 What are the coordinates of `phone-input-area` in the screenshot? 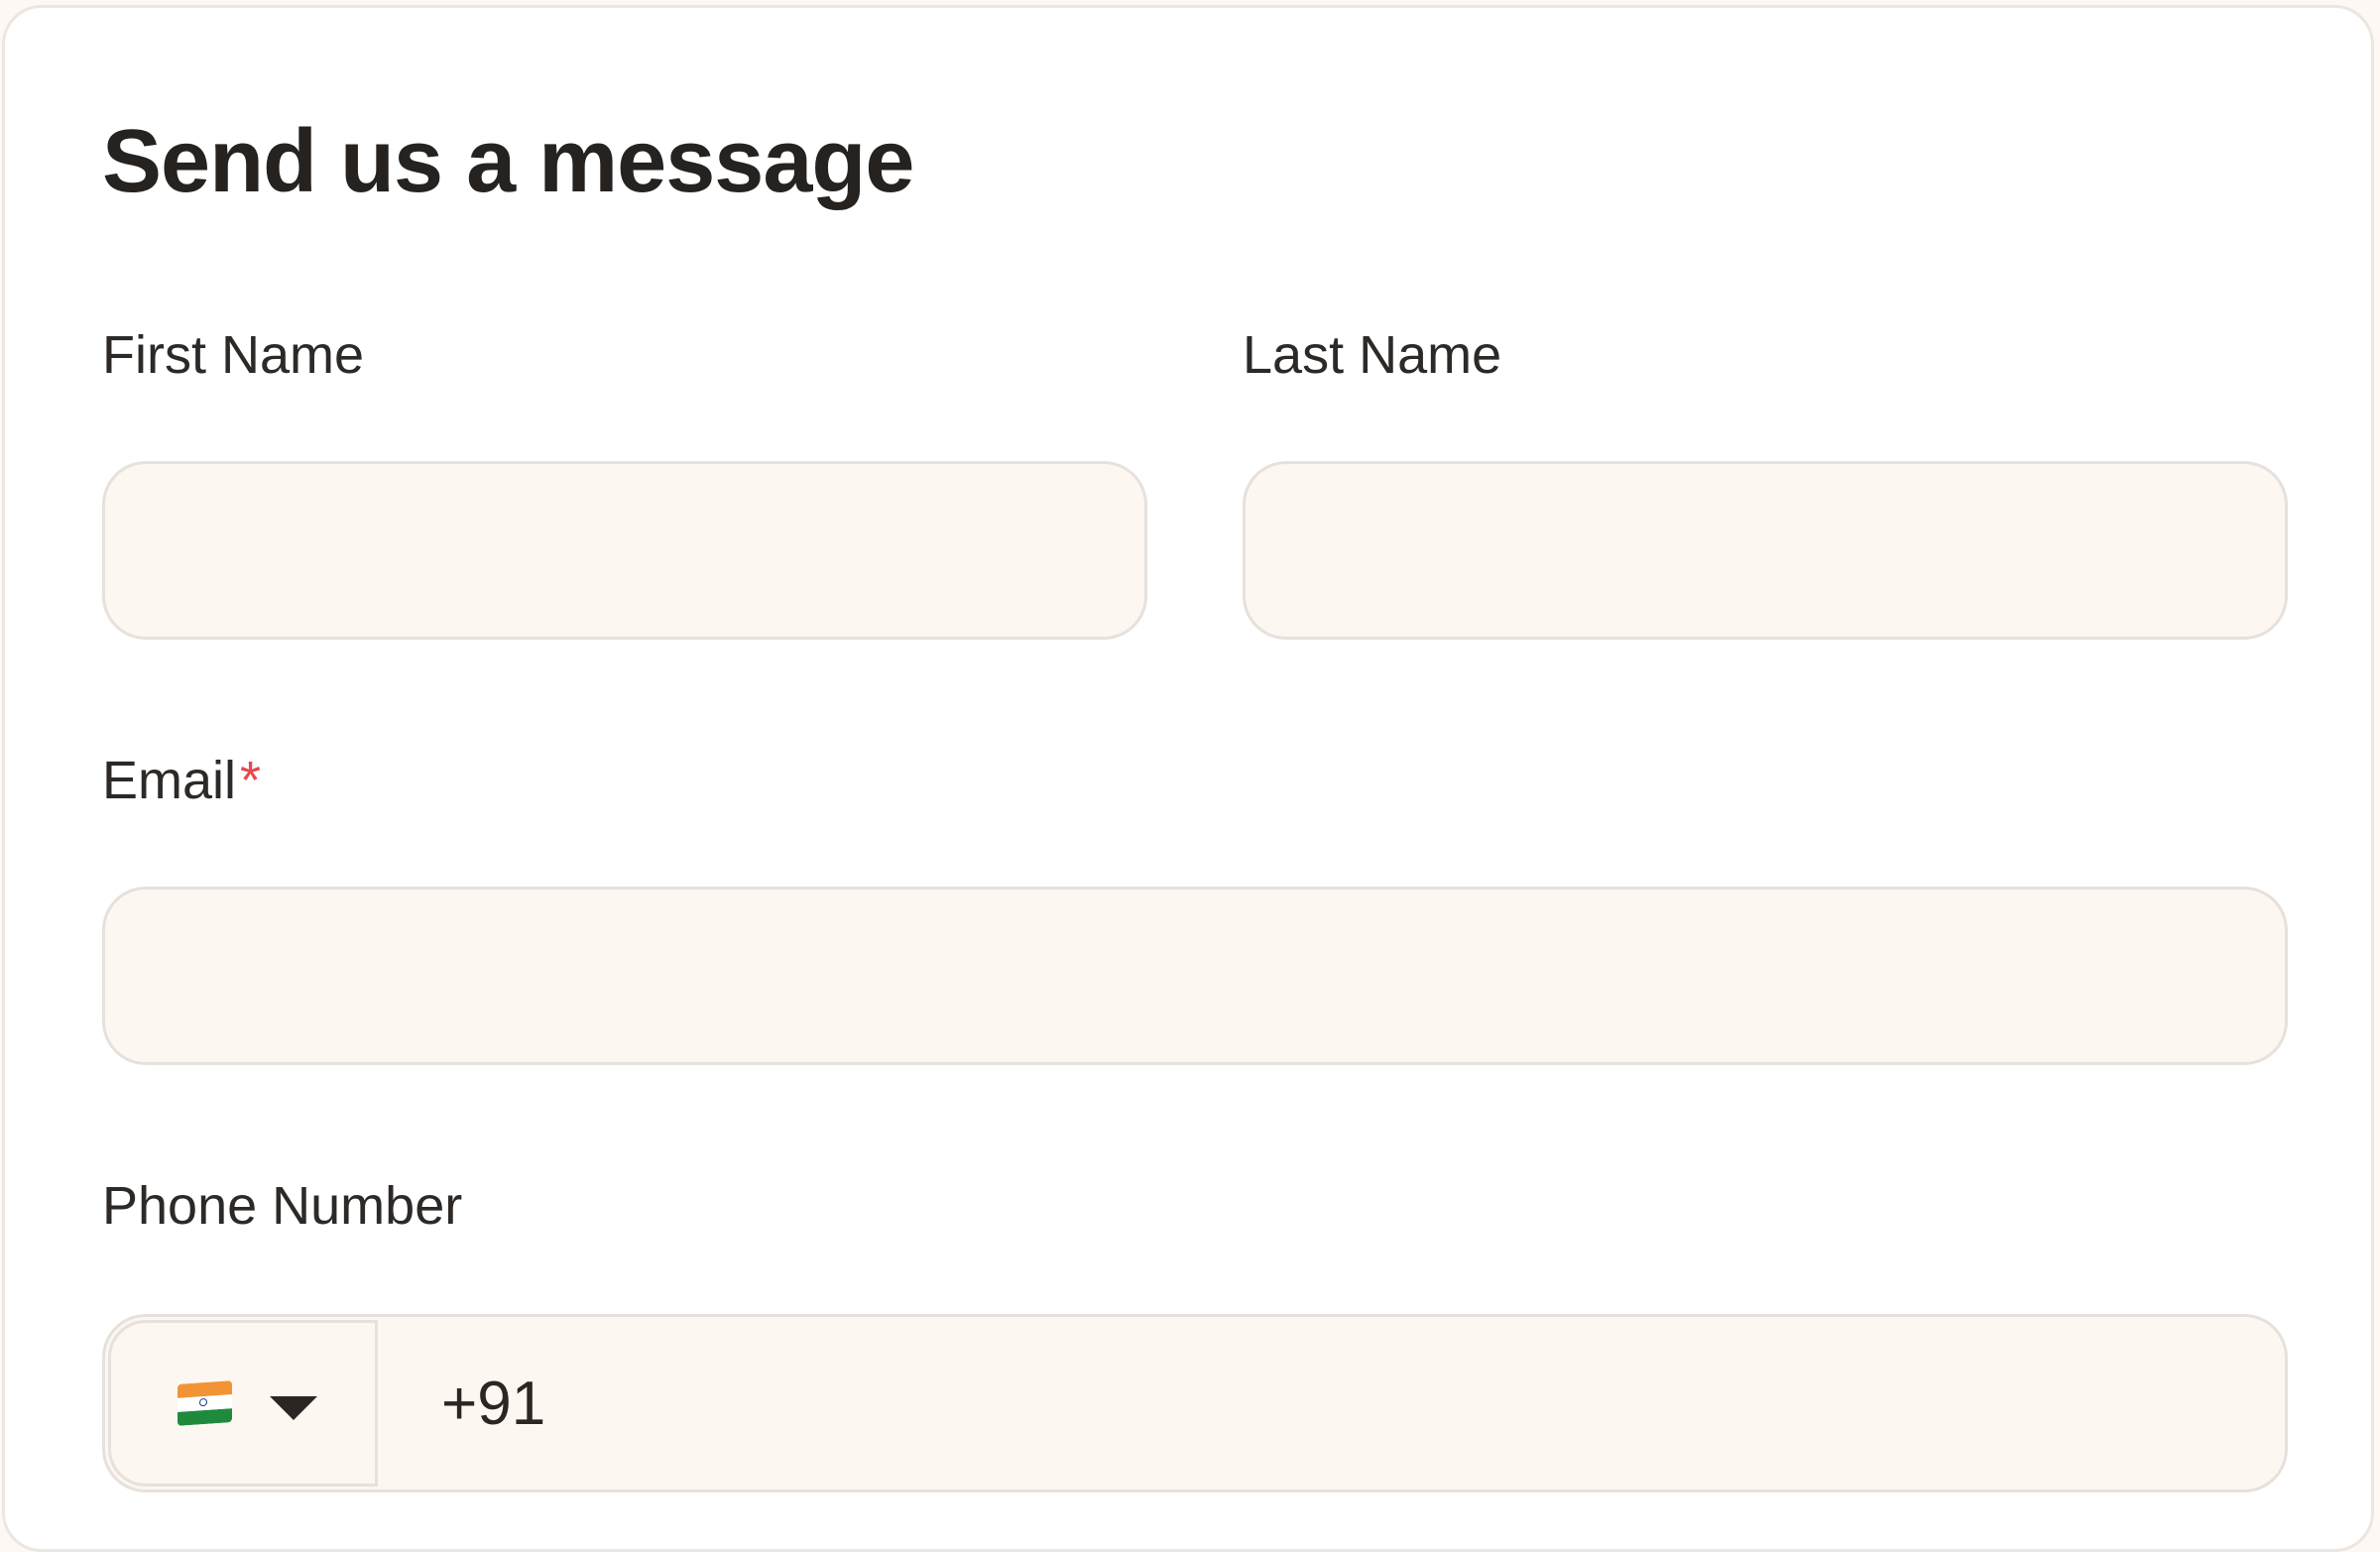 It's located at (1331, 1403).